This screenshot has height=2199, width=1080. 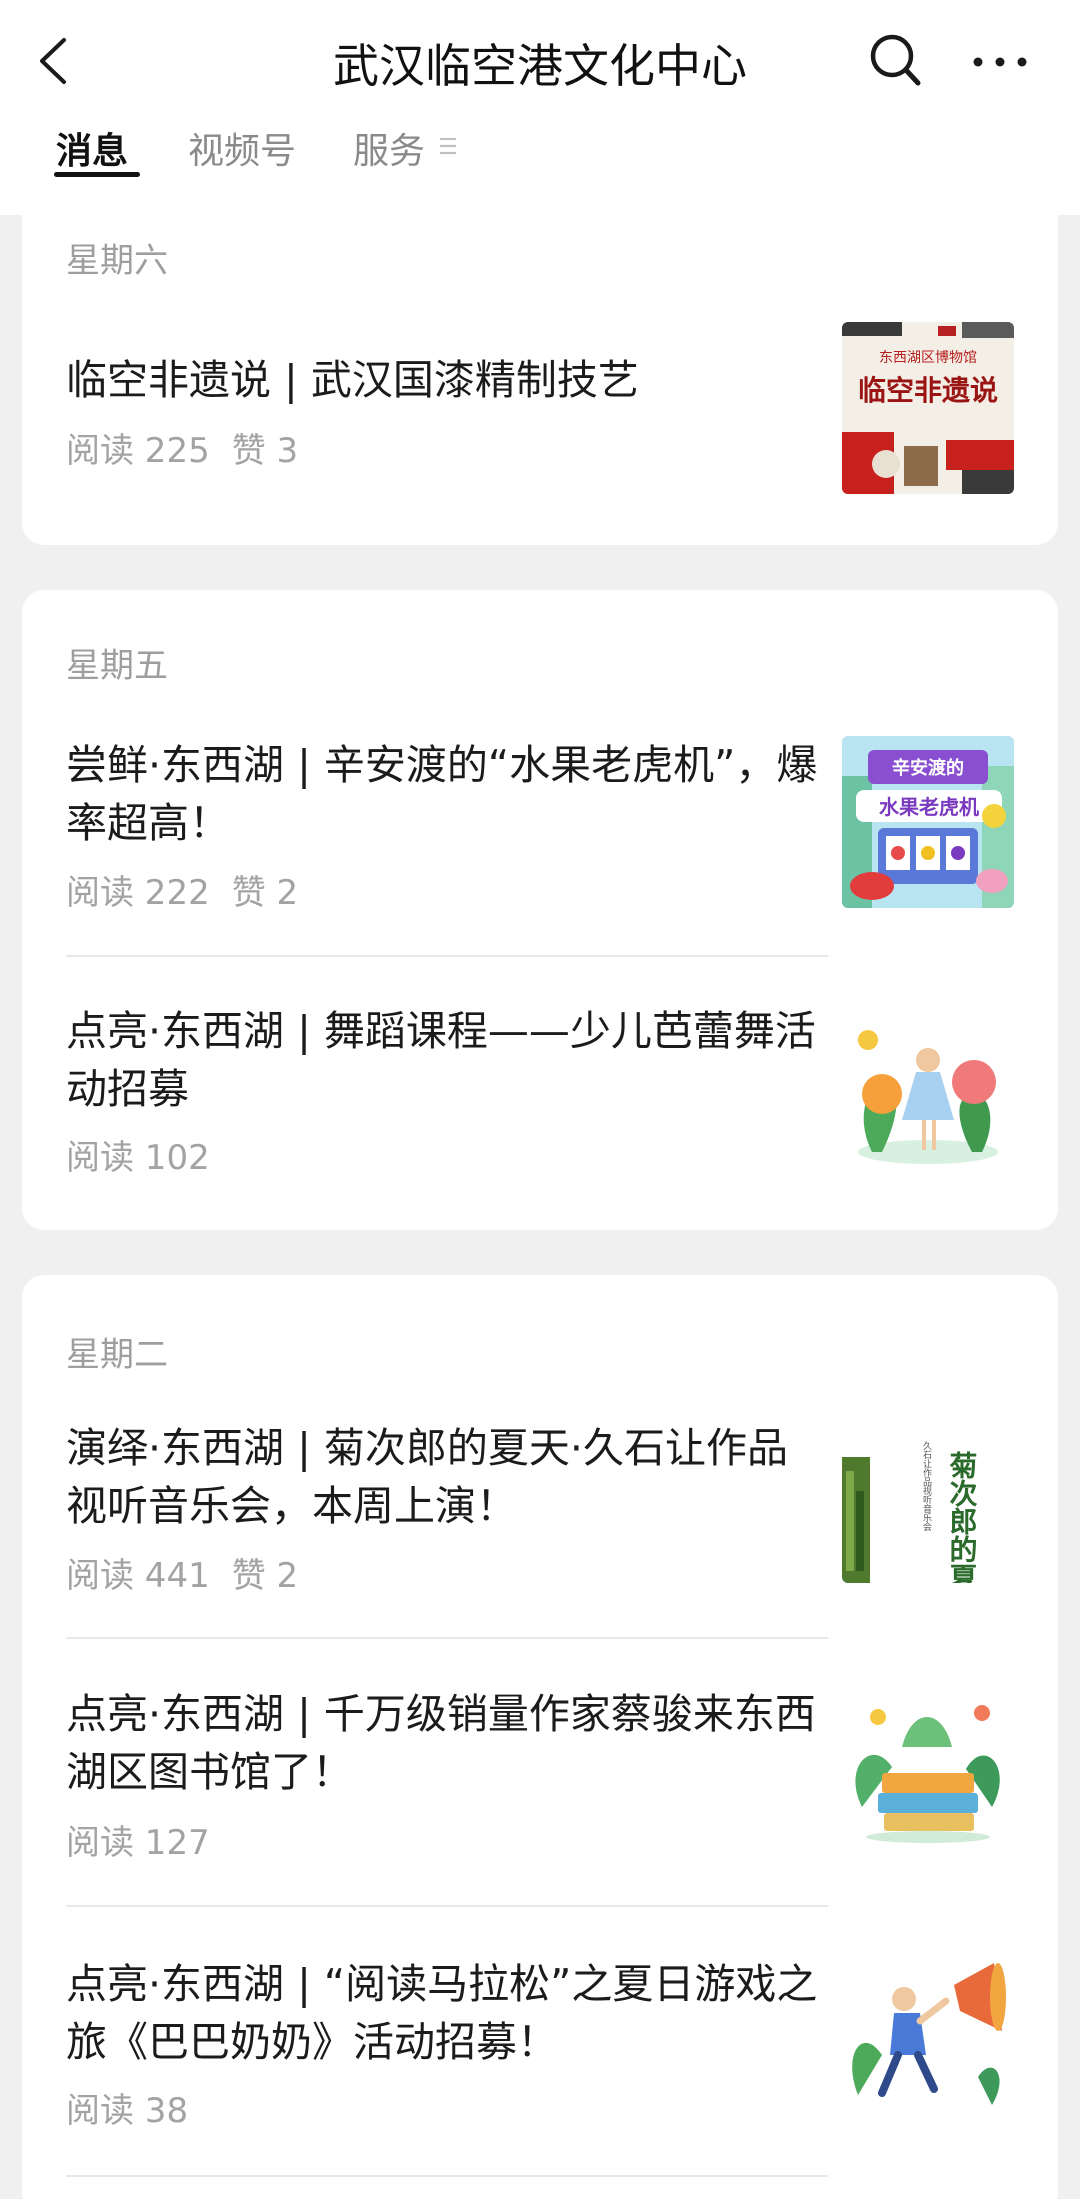 I want to click on article-title: 尝鲜·东西湖 | 辛安渡的“水果老虎机”，爆率超高！, so click(x=446, y=794).